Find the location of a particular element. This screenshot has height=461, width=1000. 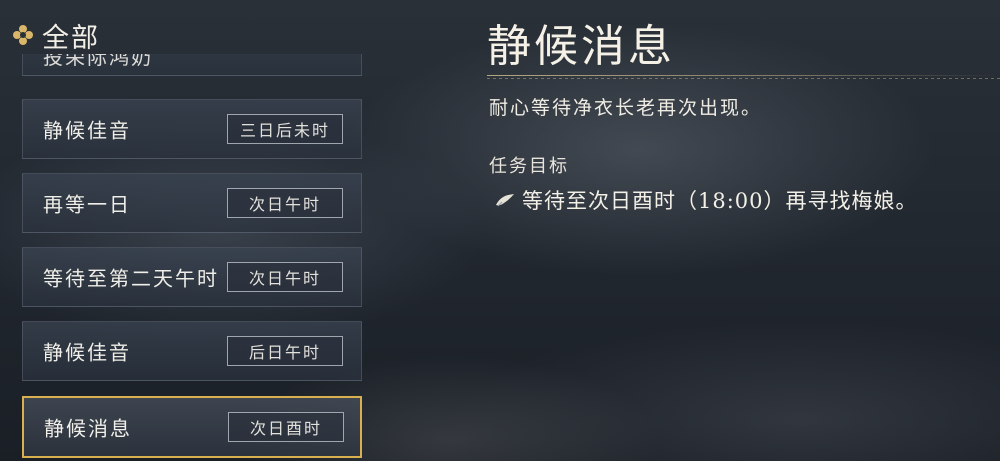

title-divider-dots is located at coordinates (743, 78).